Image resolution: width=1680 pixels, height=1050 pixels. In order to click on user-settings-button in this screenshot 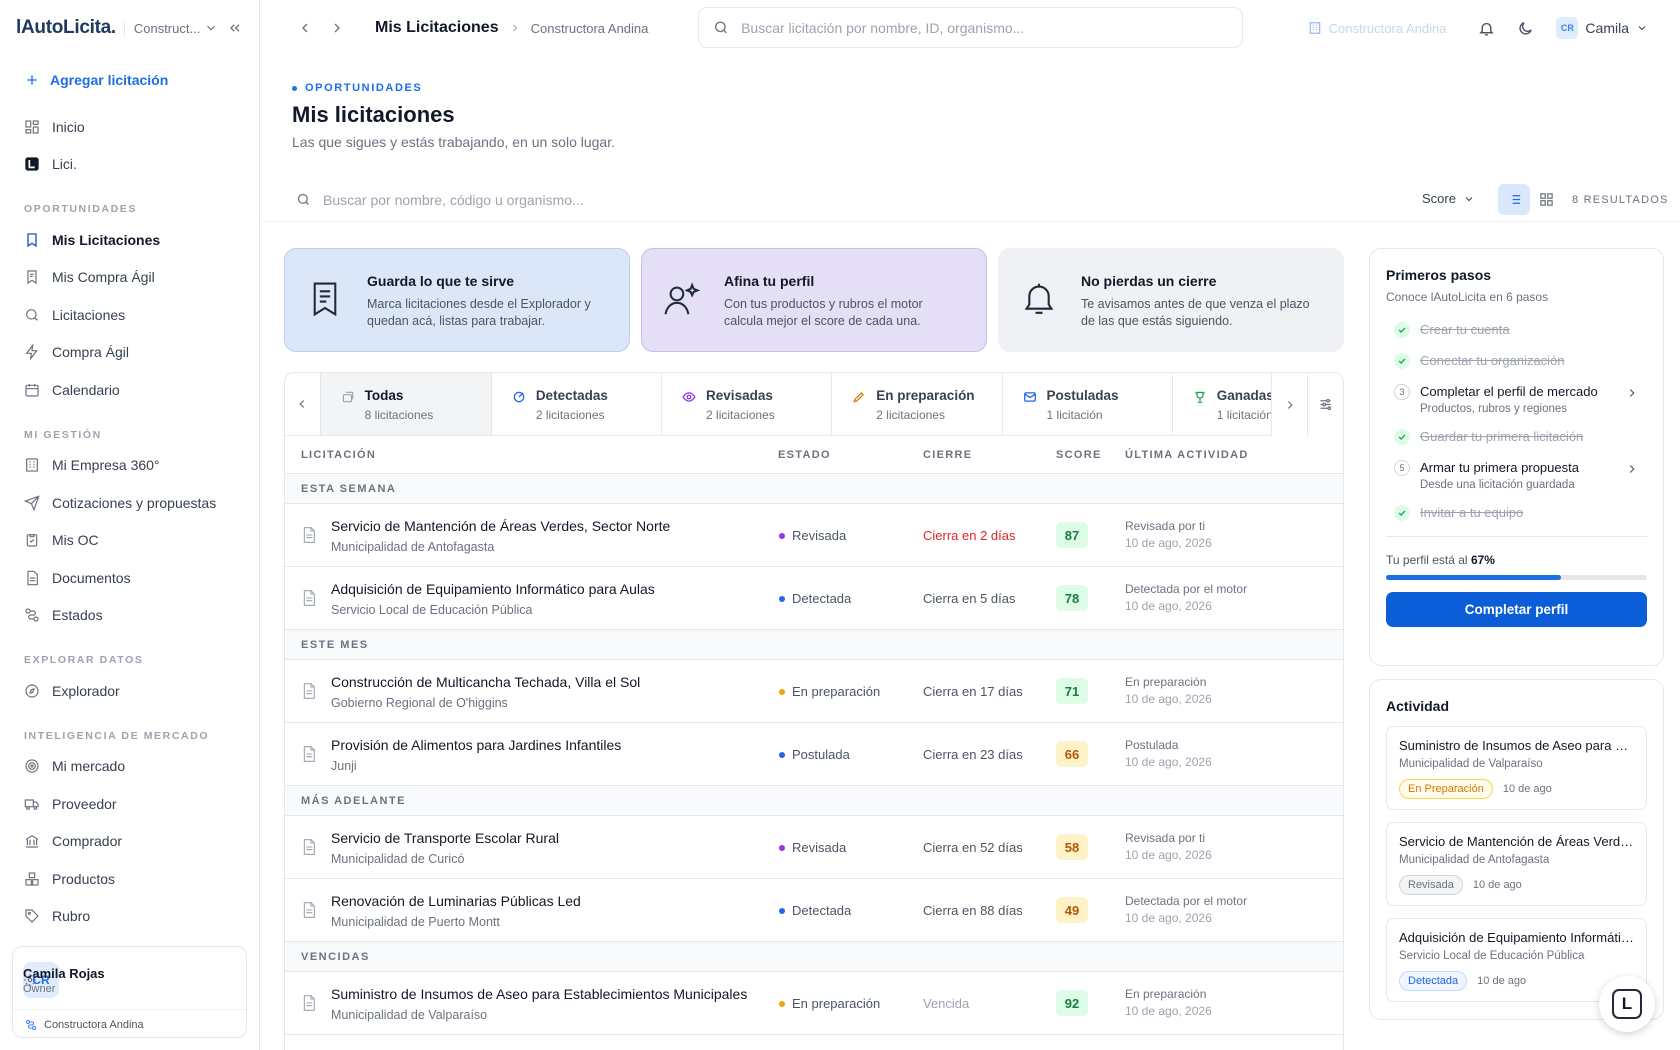, I will do `click(30, 980)`.